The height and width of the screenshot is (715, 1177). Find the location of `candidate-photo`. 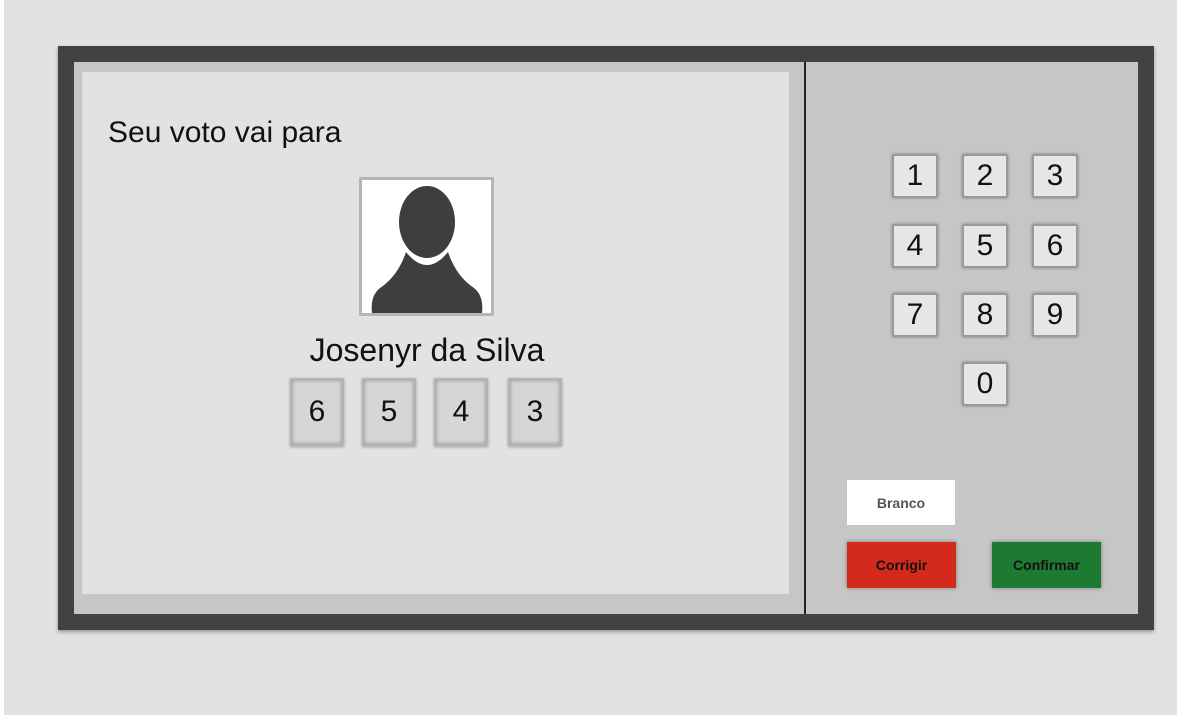

candidate-photo is located at coordinates (426, 246).